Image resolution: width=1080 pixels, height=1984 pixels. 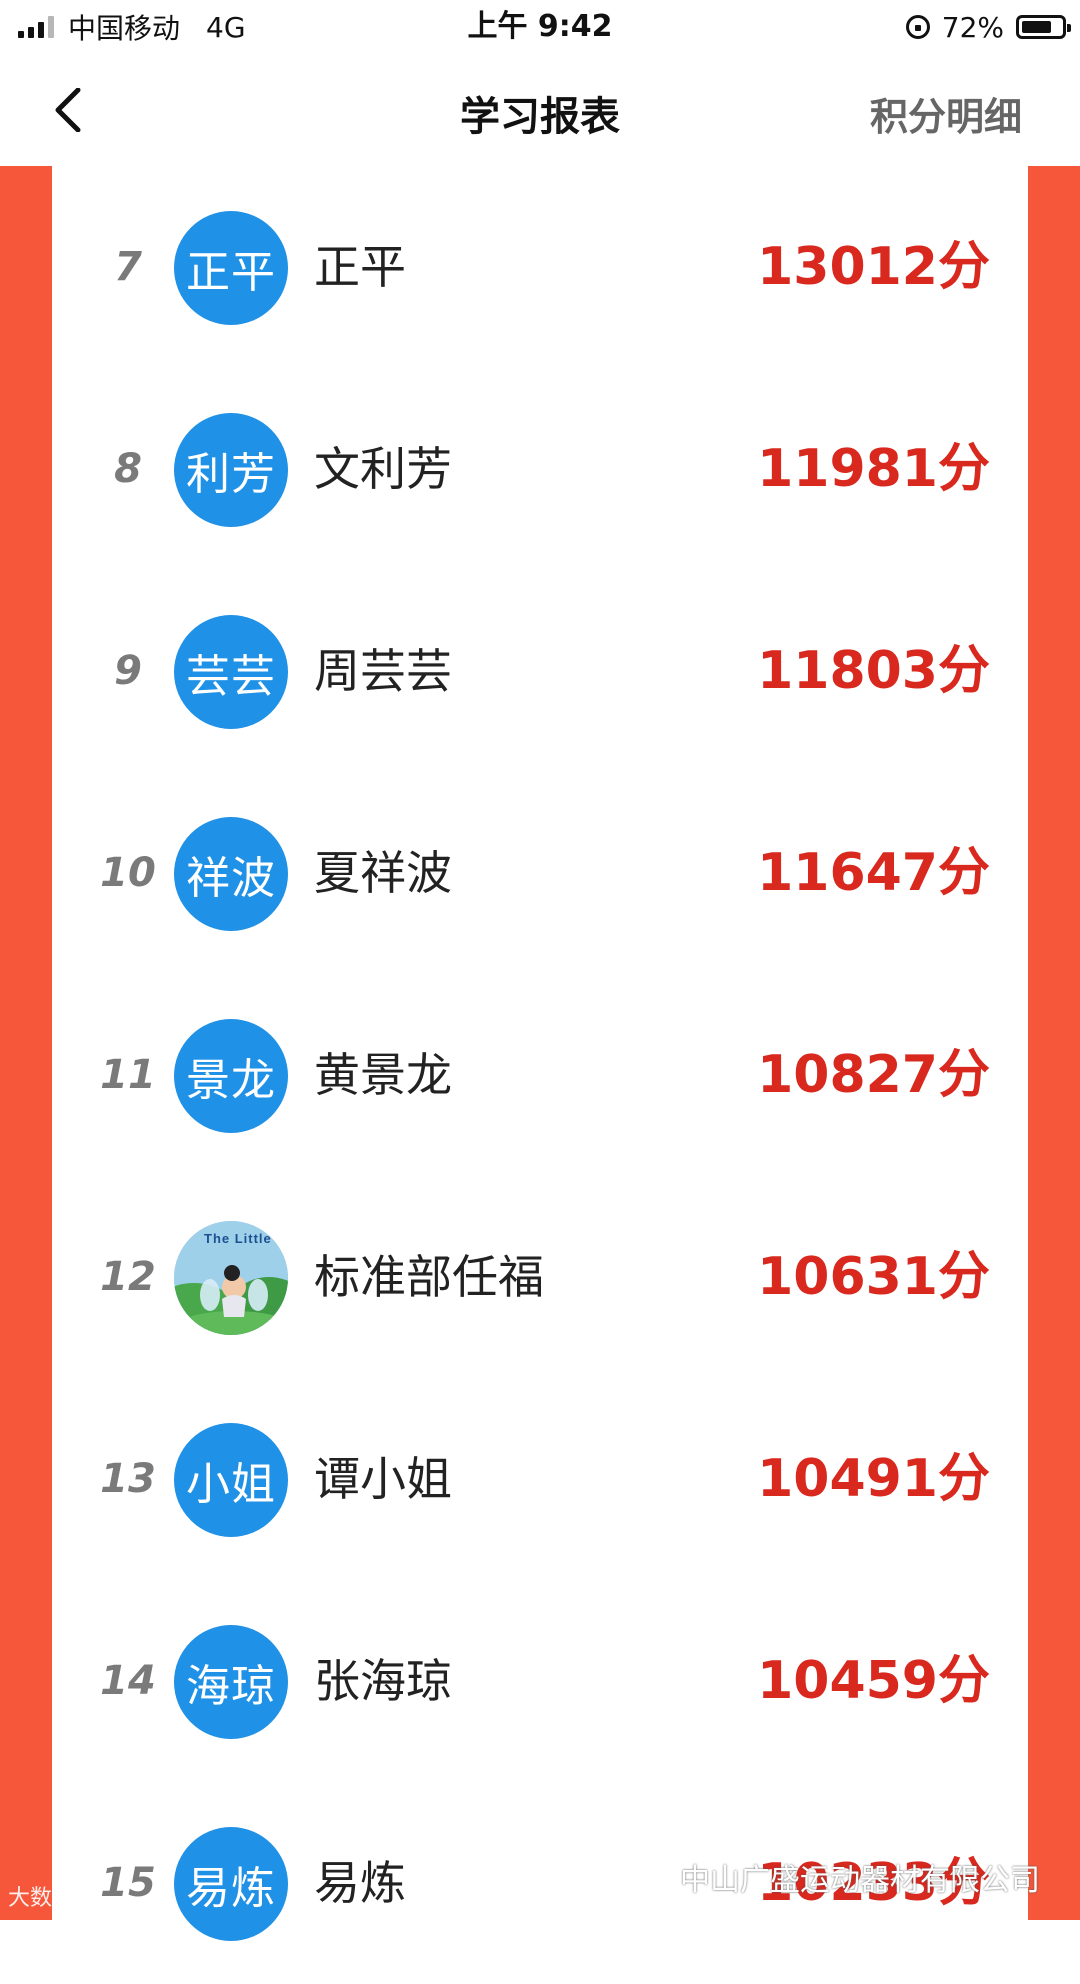 What do you see at coordinates (972, 27) in the screenshot?
I see `battery-percent: 72%` at bounding box center [972, 27].